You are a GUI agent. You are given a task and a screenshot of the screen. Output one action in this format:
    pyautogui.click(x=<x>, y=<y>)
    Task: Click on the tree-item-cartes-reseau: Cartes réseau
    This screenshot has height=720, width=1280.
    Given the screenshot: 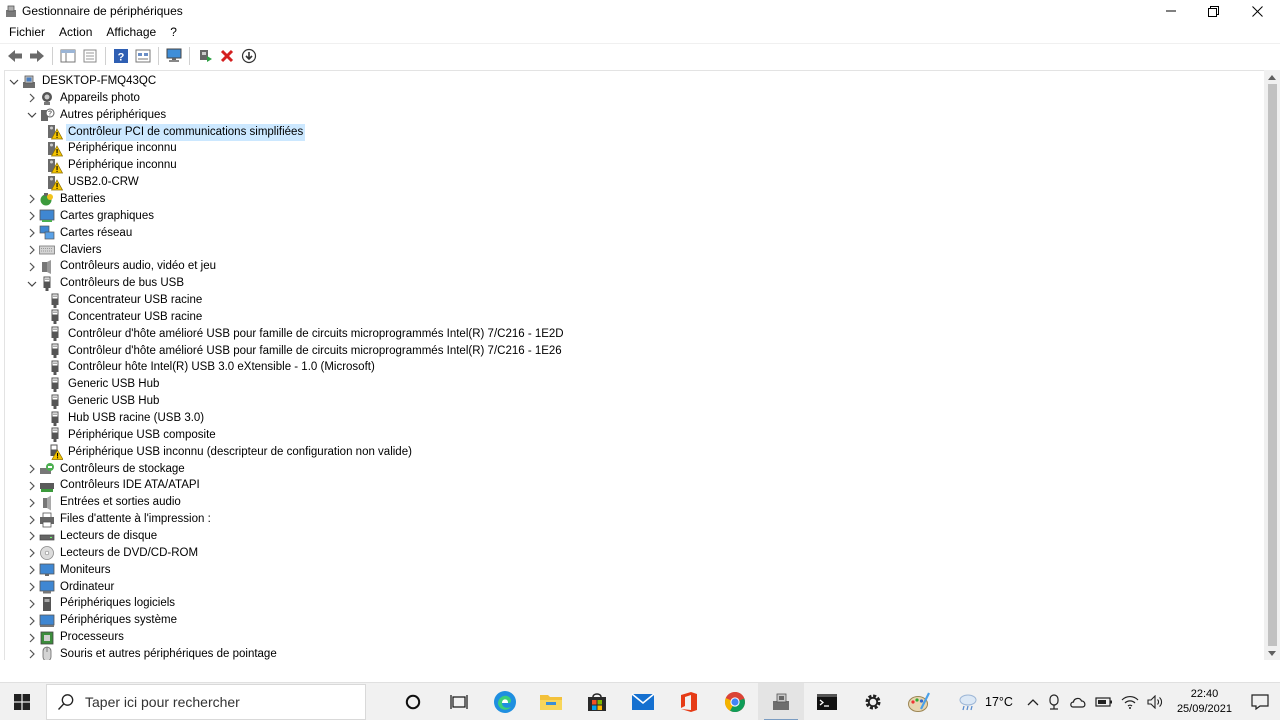 What is the action you would take?
    pyautogui.click(x=79, y=233)
    